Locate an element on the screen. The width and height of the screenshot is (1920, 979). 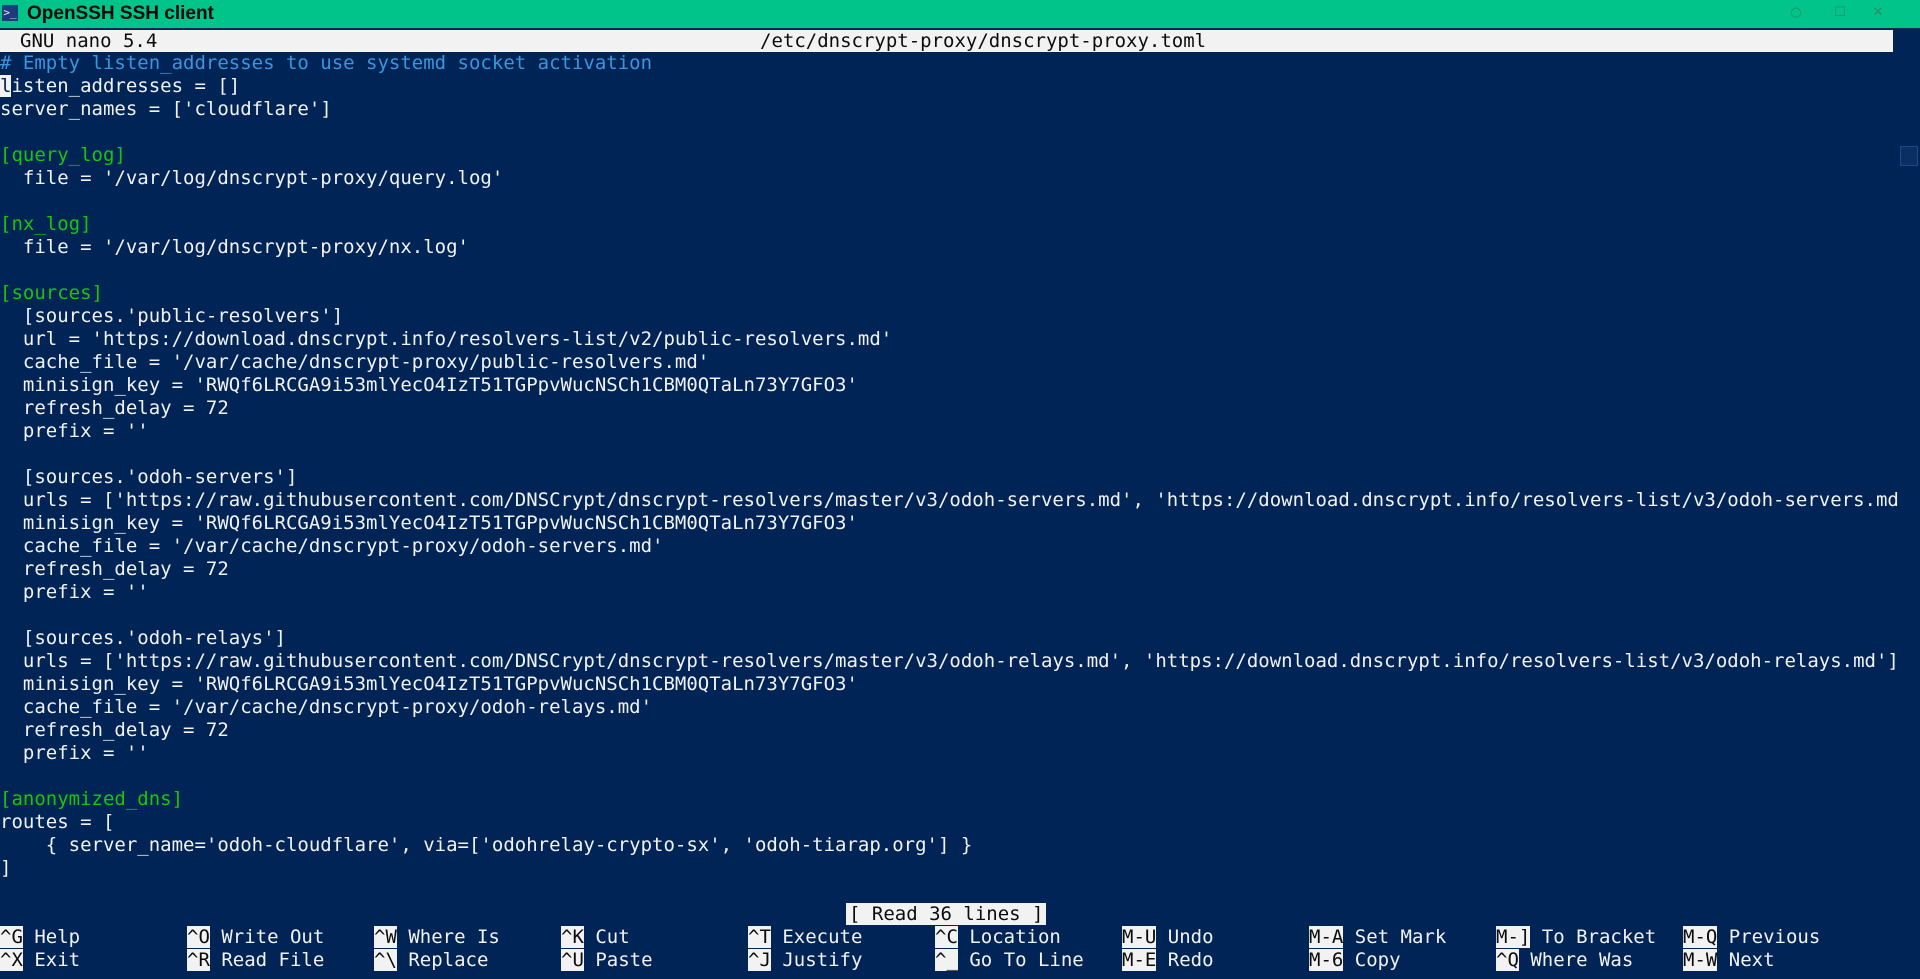
shortcut-execute: ^T Execute is located at coordinates (805, 937).